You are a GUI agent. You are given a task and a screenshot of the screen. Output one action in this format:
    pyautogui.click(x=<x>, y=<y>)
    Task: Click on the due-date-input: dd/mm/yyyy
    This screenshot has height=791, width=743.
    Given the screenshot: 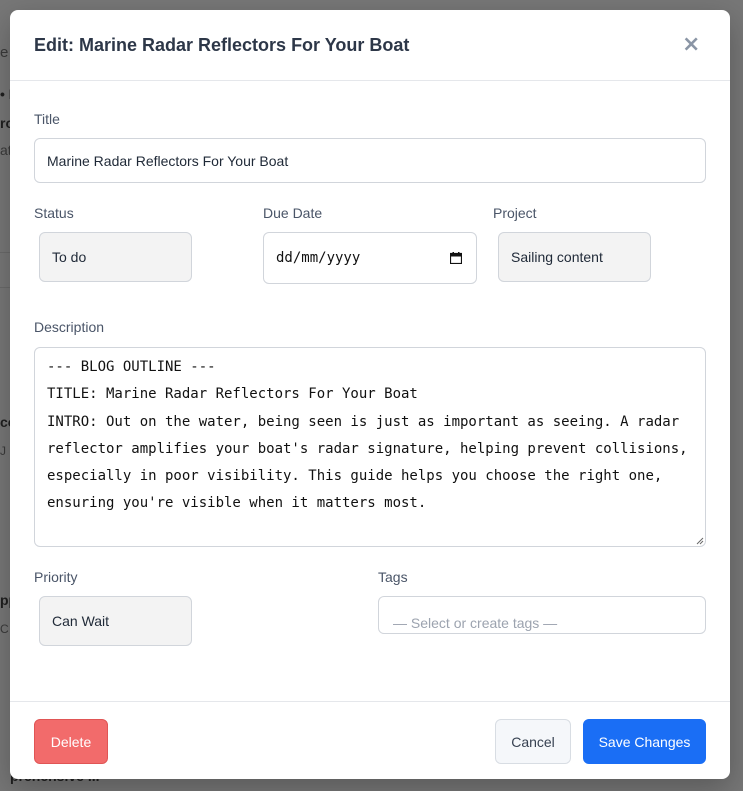 What is the action you would take?
    pyautogui.click(x=370, y=258)
    